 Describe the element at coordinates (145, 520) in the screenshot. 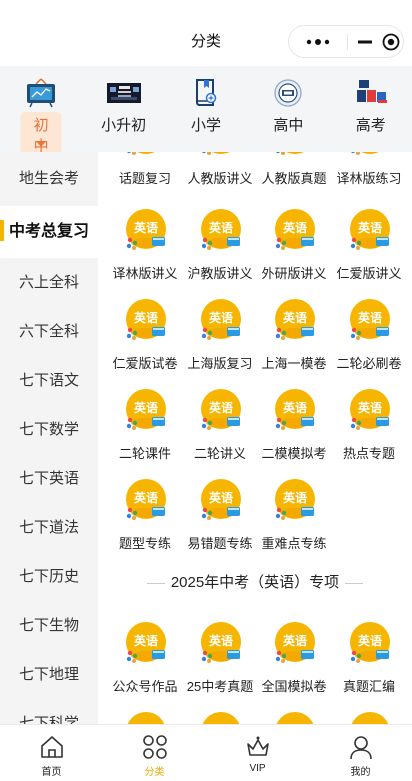

I see `resource-tile: 英语 题型专练` at that location.